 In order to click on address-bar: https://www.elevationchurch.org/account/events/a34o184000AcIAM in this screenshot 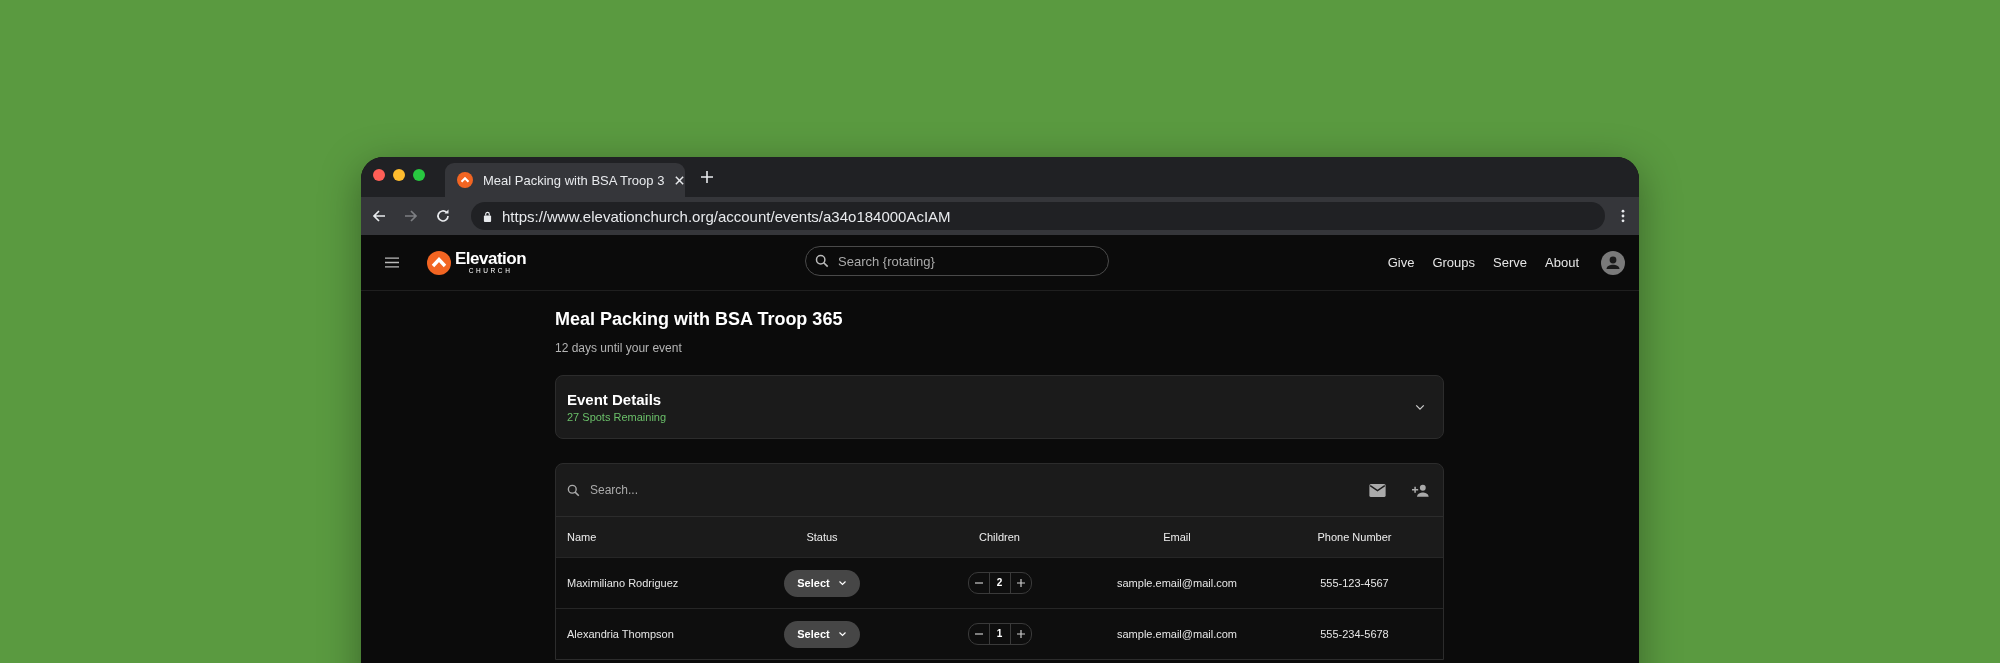, I will do `click(1038, 216)`.